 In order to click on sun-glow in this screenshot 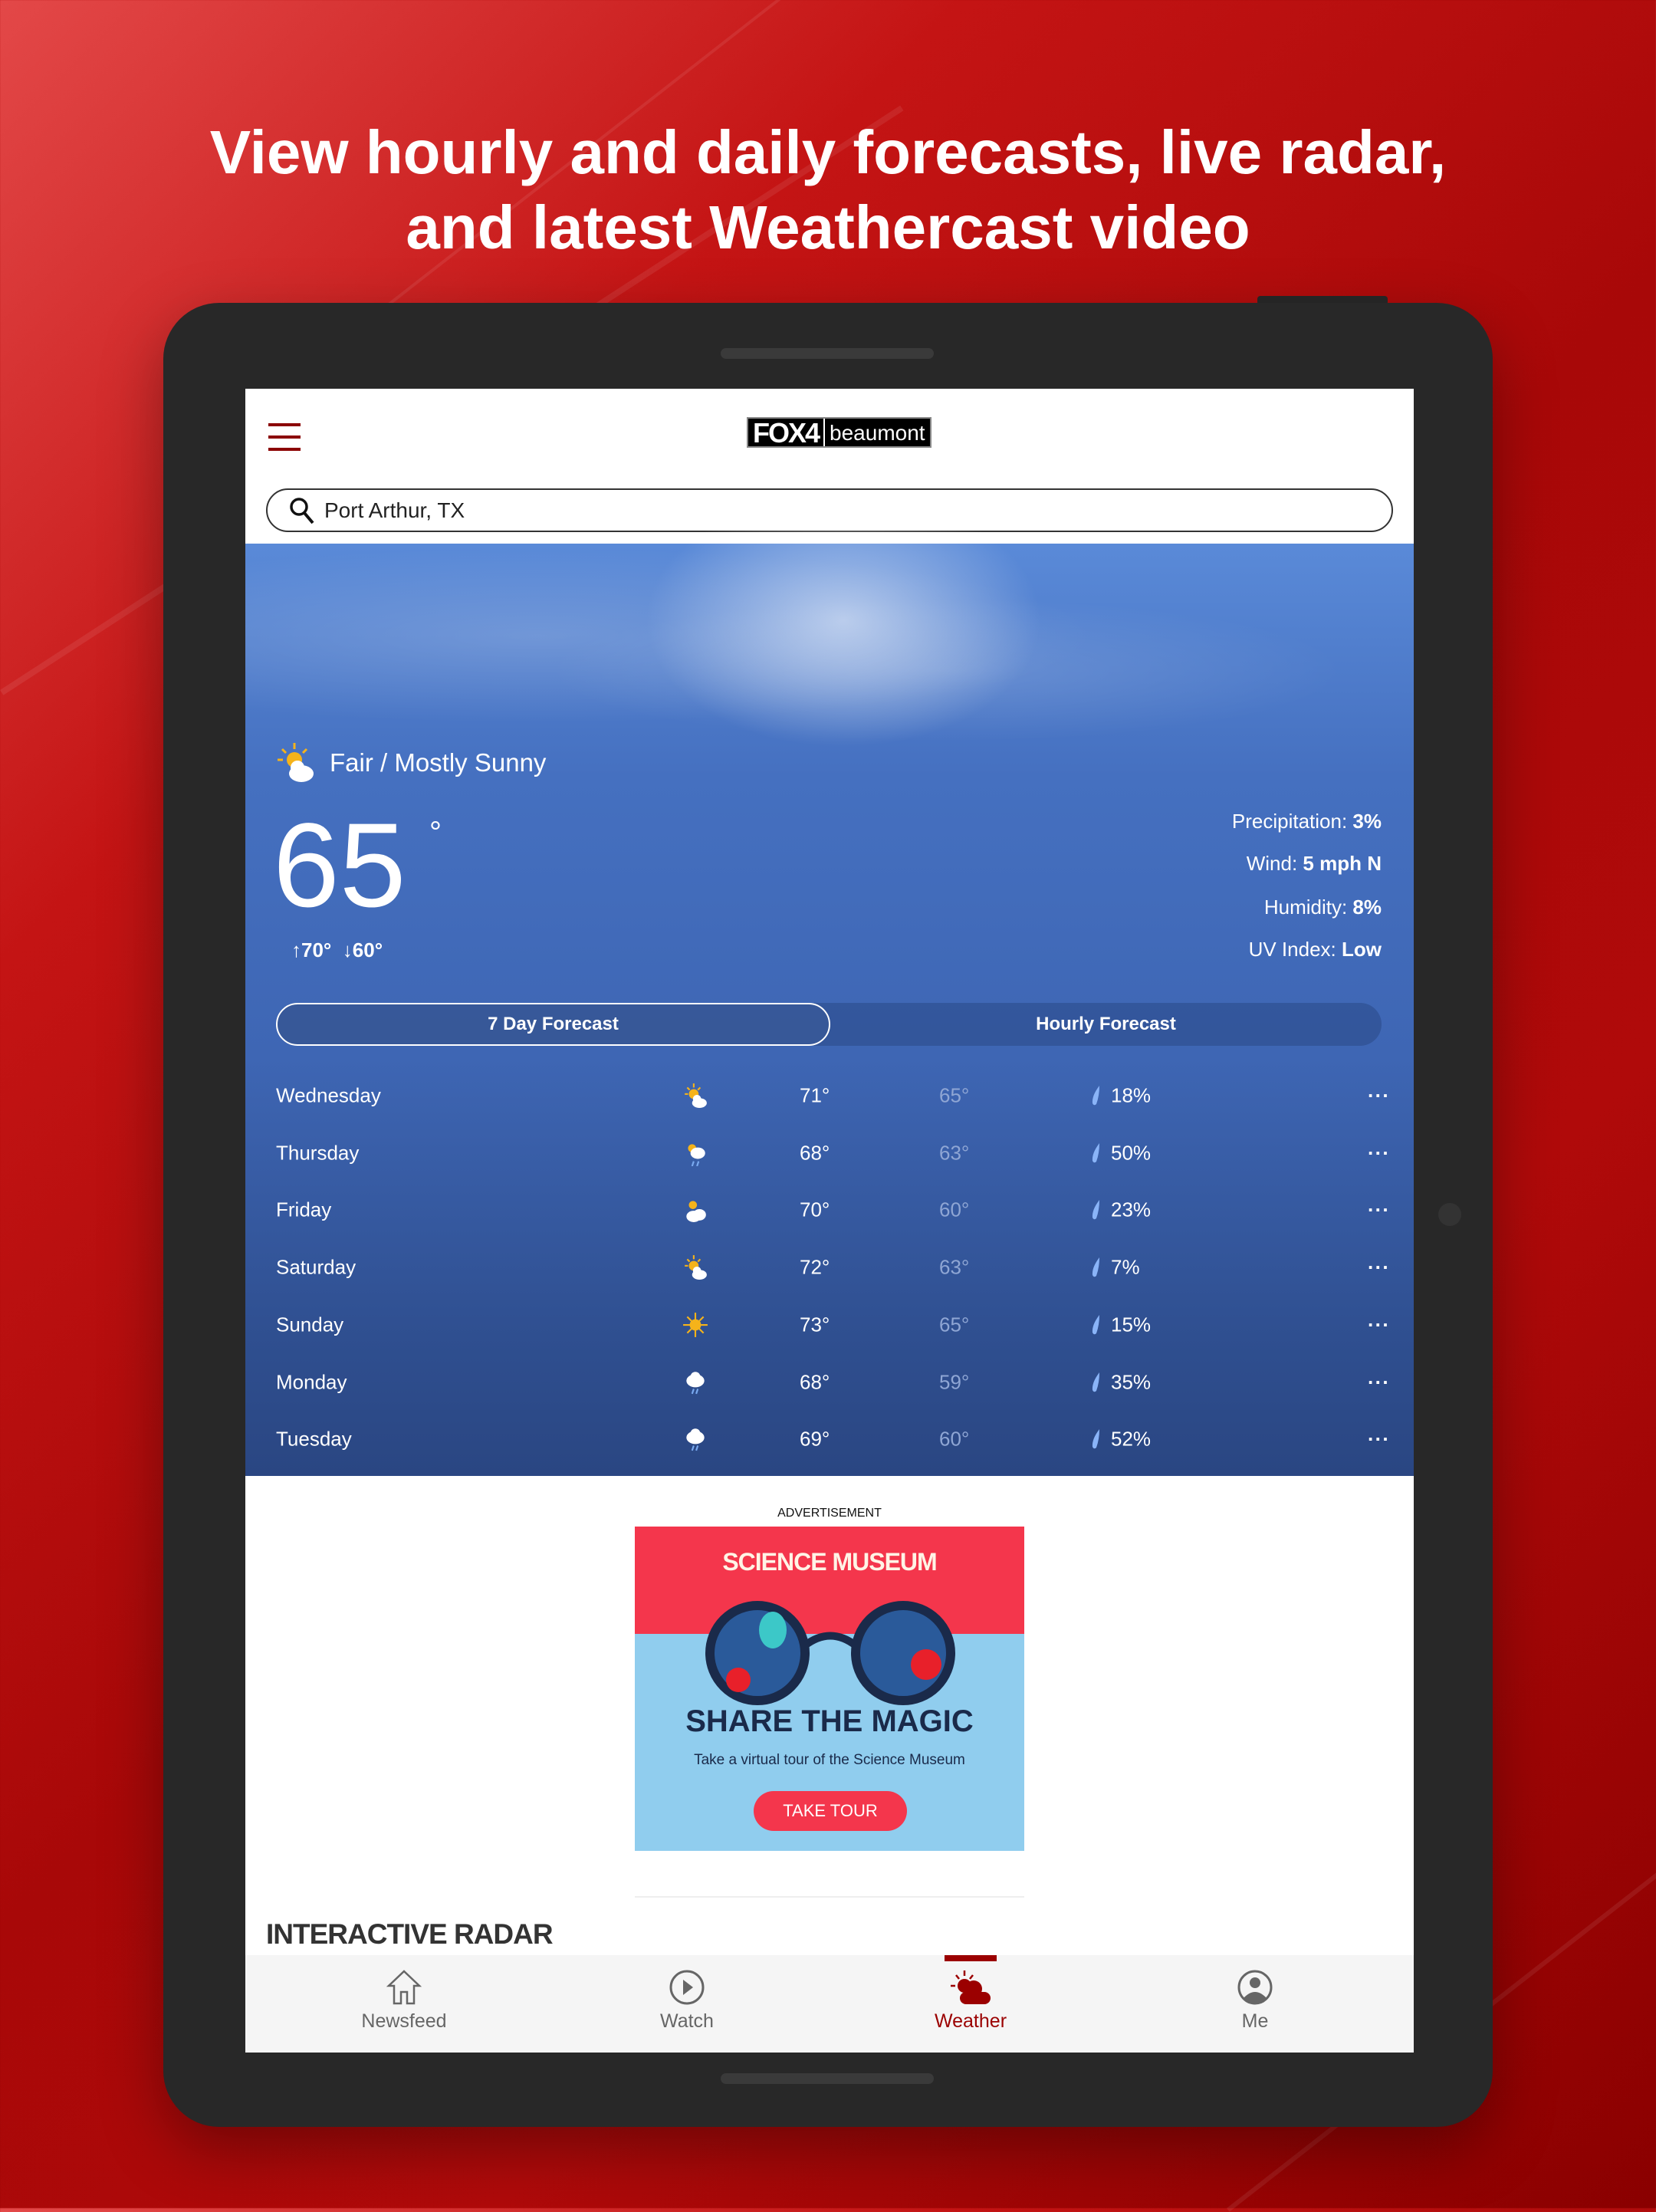, I will do `click(843, 620)`.